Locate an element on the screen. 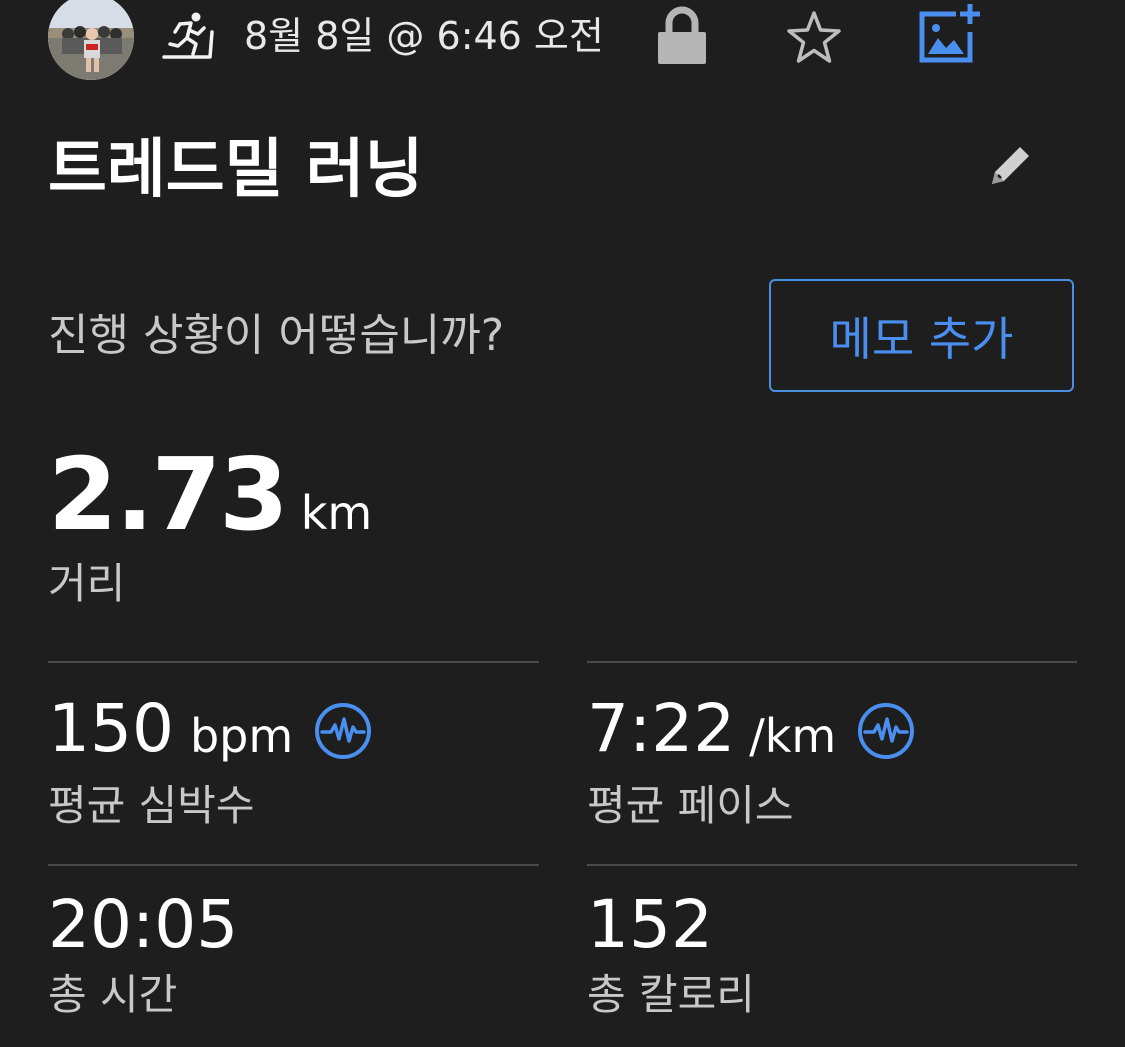  calories-label: 총 칼로리 is located at coordinates (671, 994).